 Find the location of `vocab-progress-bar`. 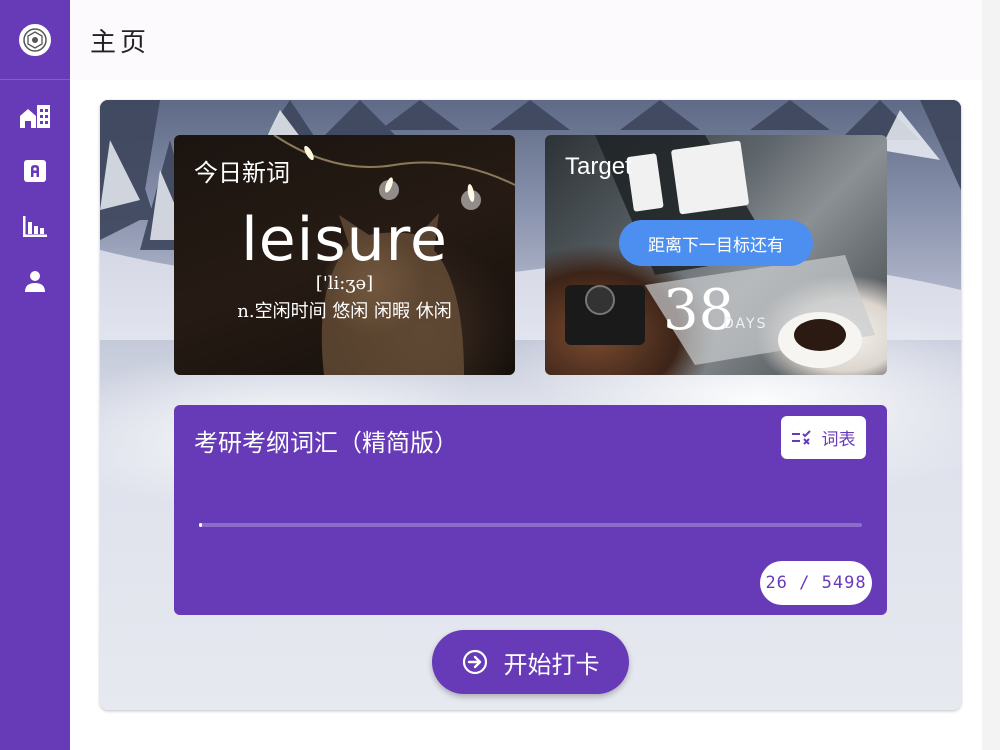

vocab-progress-bar is located at coordinates (530, 525).